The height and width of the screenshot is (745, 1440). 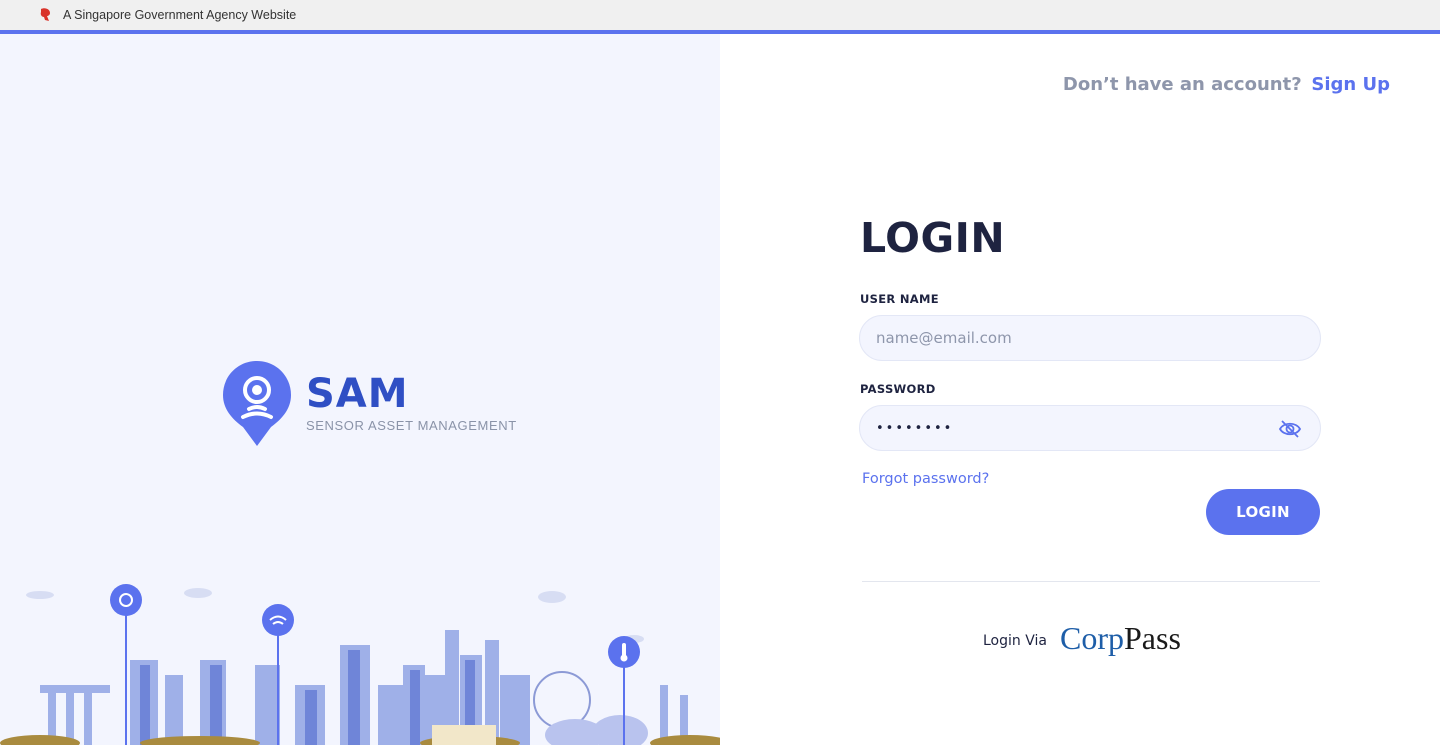 I want to click on city-skyline-illustration, so click(x=360, y=664).